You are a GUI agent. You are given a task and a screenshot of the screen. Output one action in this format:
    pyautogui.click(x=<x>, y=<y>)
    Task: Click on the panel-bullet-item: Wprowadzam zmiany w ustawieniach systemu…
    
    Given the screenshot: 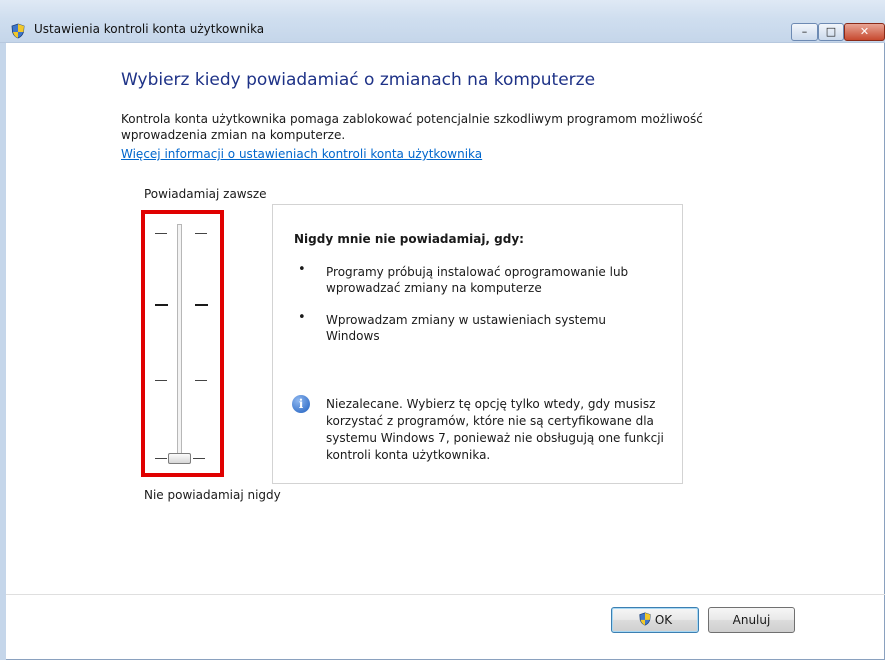 What is the action you would take?
    pyautogui.click(x=466, y=328)
    